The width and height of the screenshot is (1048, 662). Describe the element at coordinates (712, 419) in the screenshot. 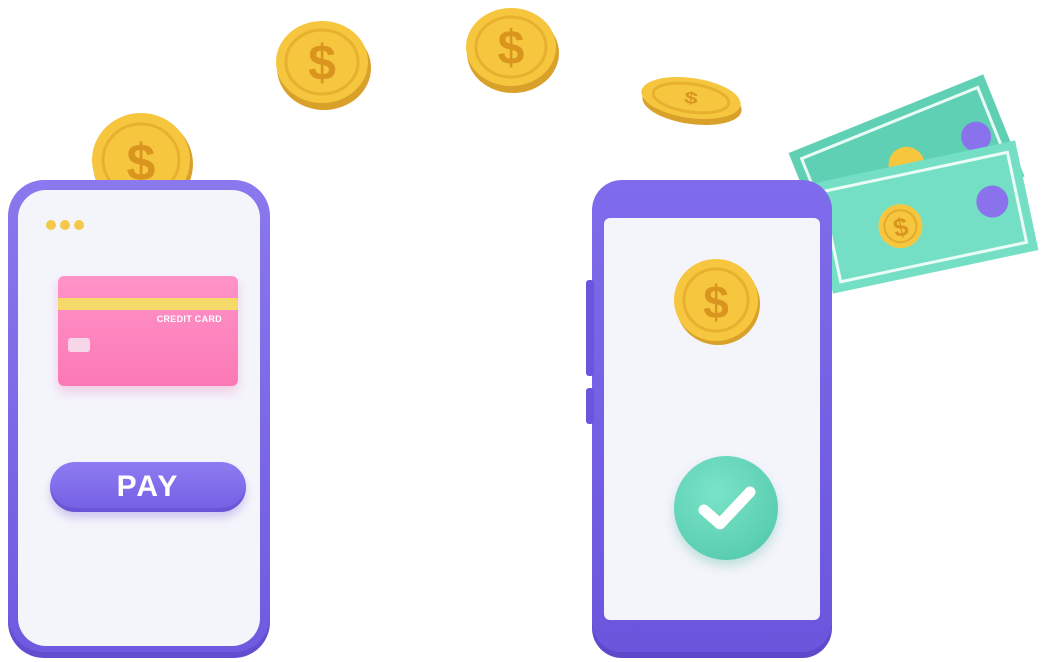

I see `payee-phone-screen: $` at that location.